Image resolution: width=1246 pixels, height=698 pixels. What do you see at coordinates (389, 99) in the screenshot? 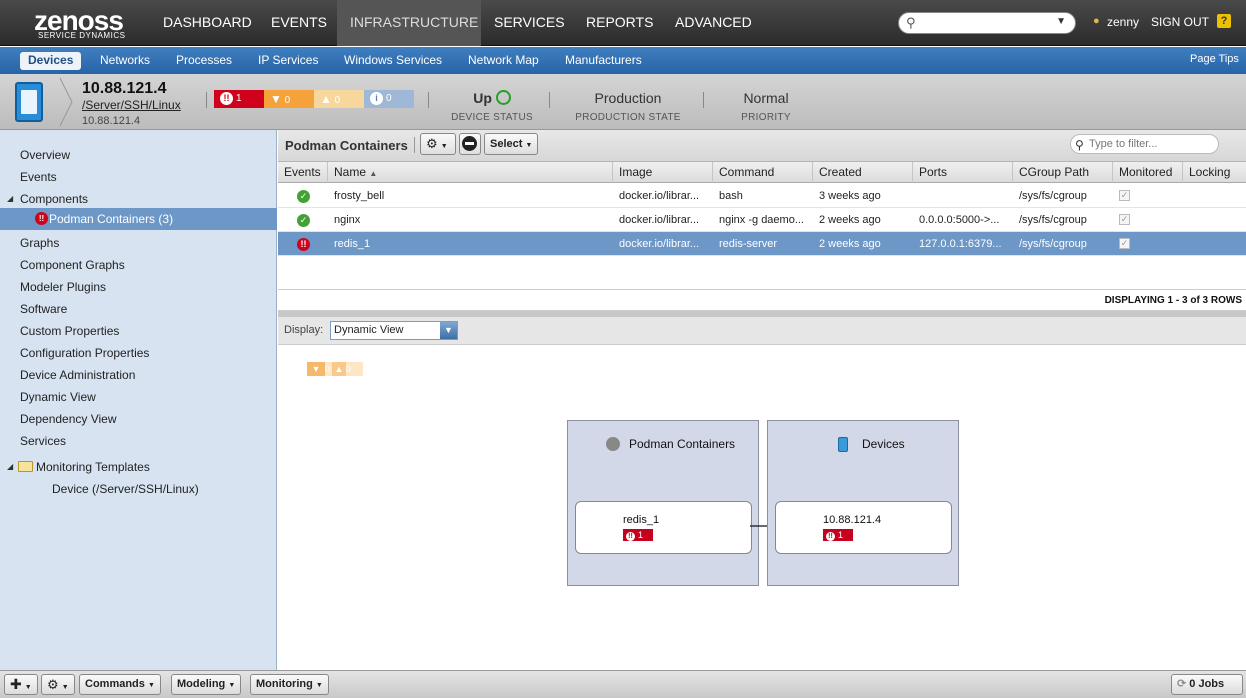
I see `event-info-count: i0` at bounding box center [389, 99].